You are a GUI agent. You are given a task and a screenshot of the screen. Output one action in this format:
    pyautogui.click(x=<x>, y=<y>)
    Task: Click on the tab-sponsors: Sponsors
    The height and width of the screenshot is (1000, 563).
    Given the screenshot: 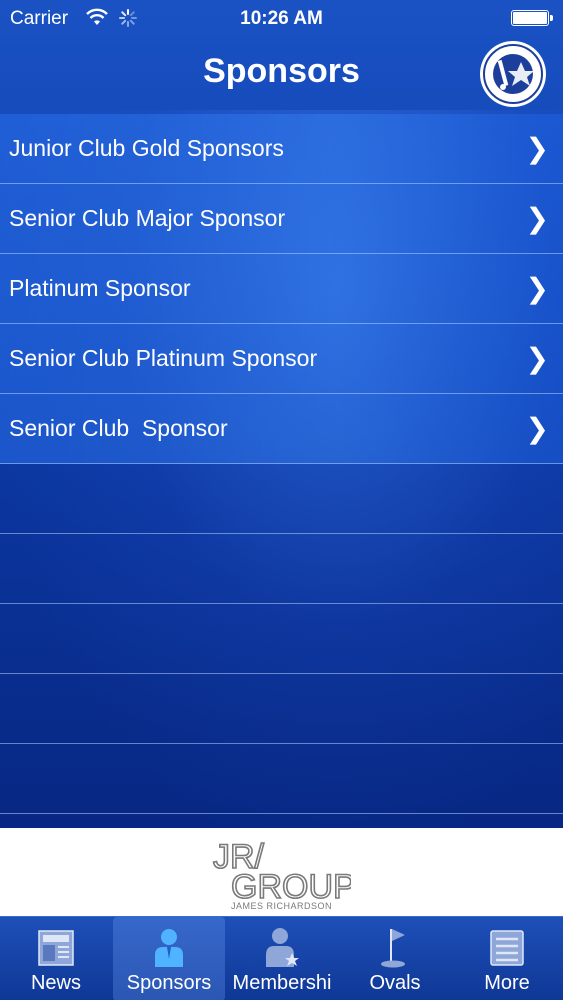 What is the action you would take?
    pyautogui.click(x=169, y=958)
    